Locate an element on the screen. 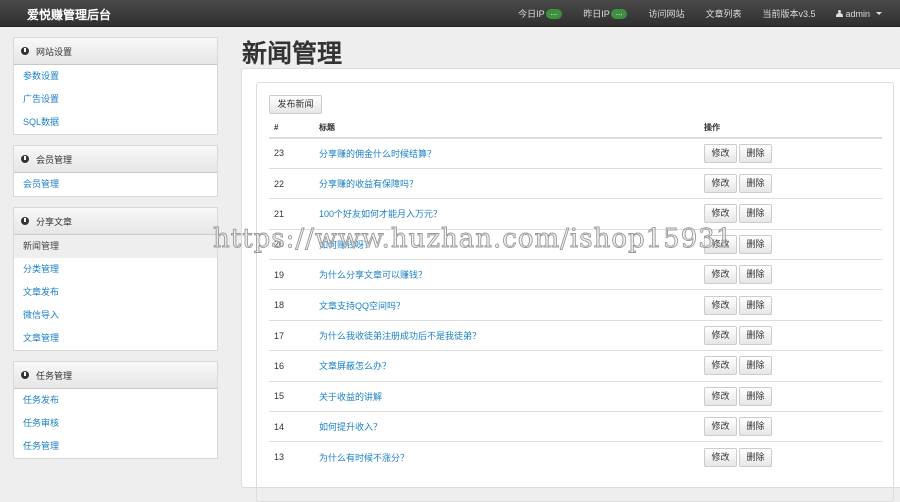 Image resolution: width=900 pixels, height=502 pixels. visit-site-link: 访问网站 is located at coordinates (666, 13).